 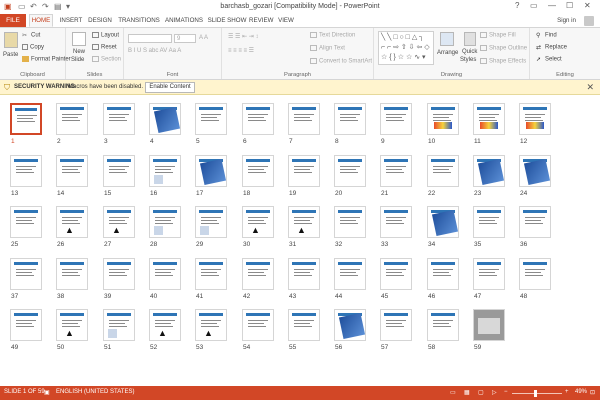 What do you see at coordinates (581, 392) in the screenshot?
I see `zoom-level: 49%` at bounding box center [581, 392].